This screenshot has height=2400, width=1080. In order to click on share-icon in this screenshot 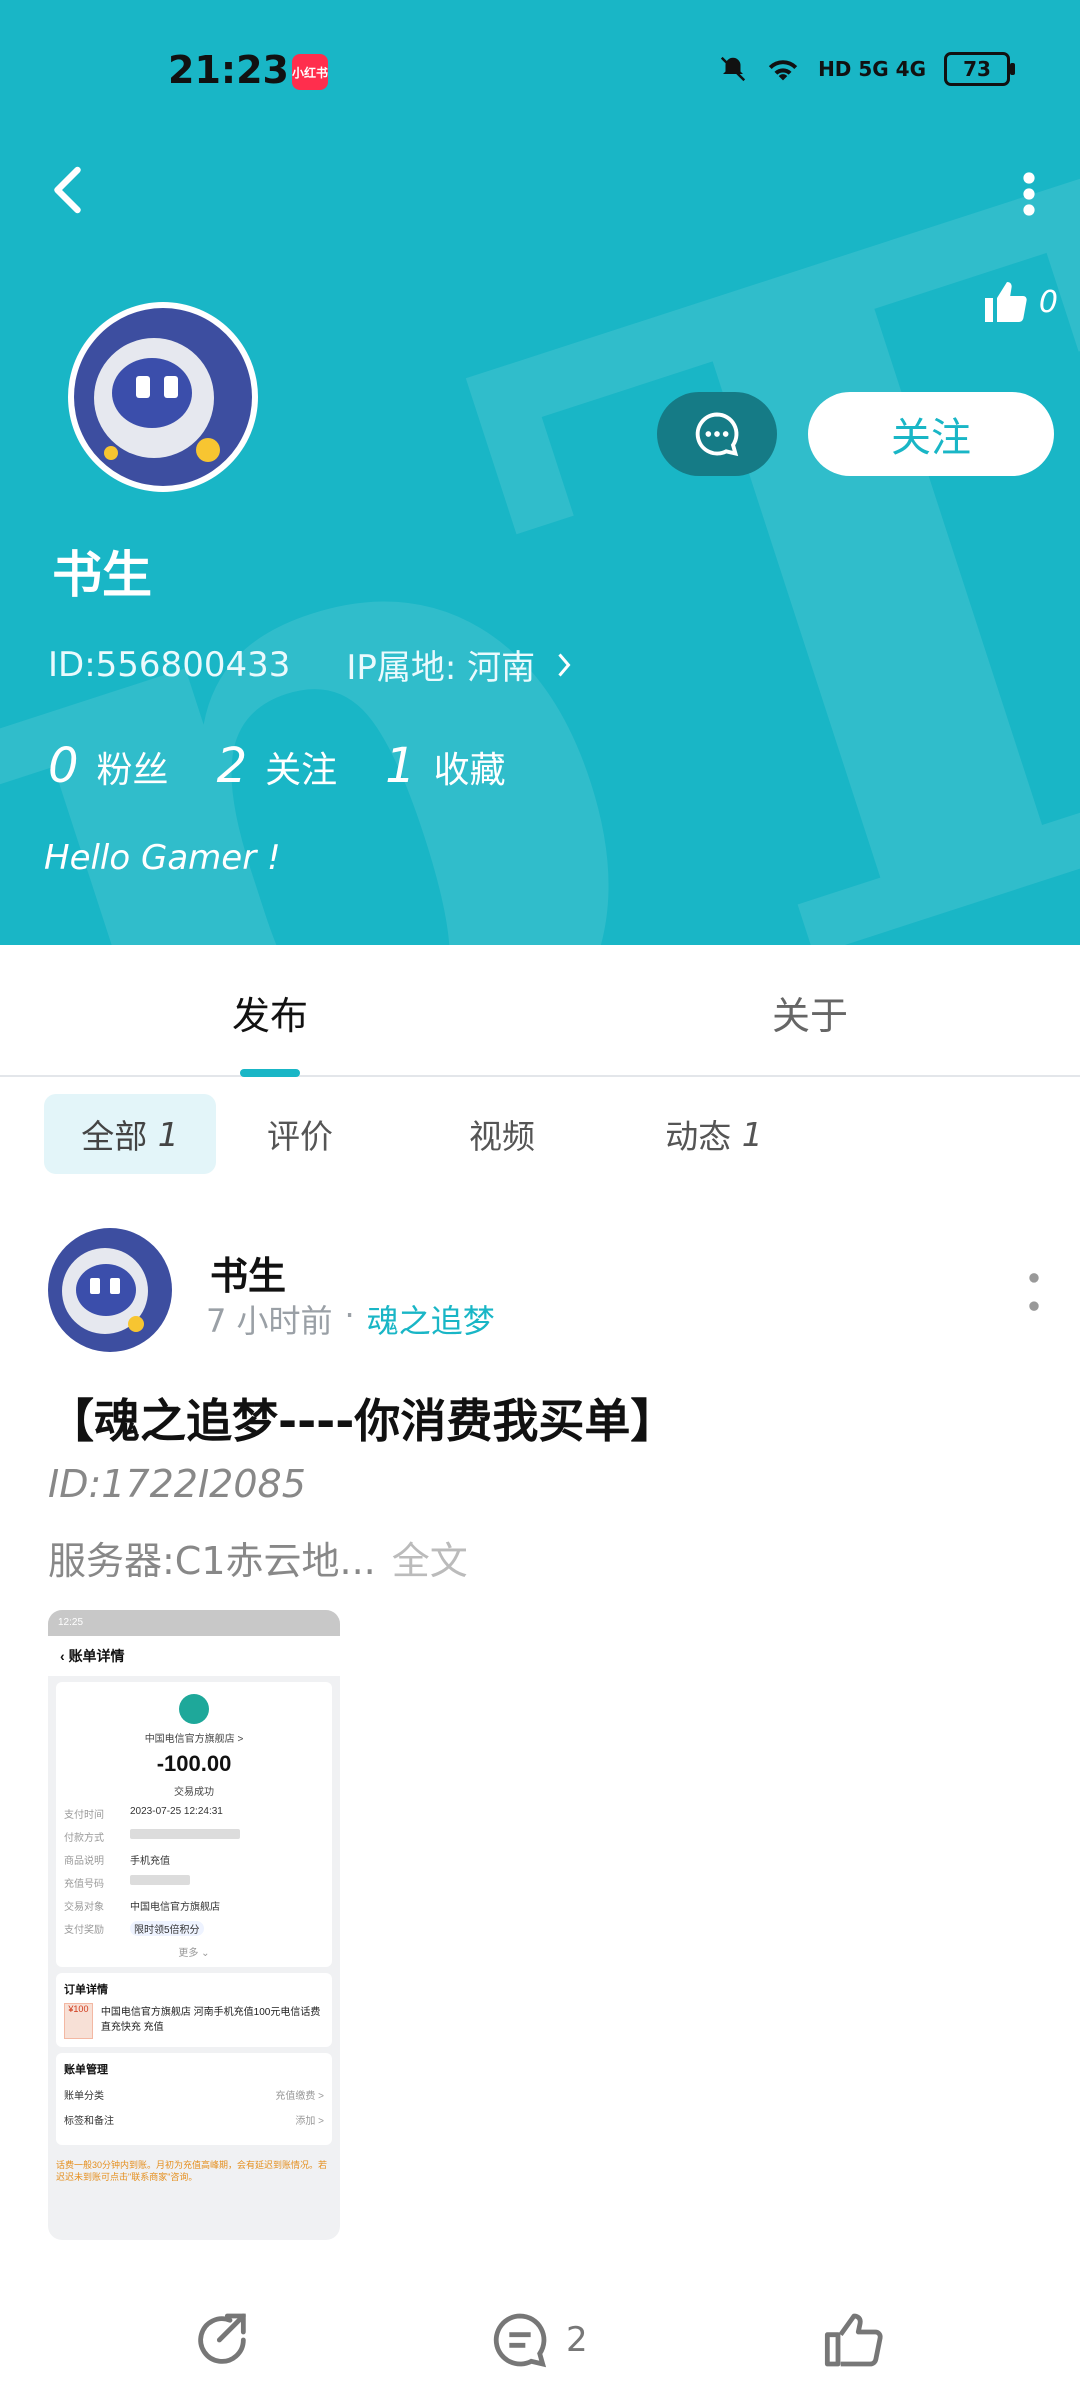, I will do `click(222, 2338)`.